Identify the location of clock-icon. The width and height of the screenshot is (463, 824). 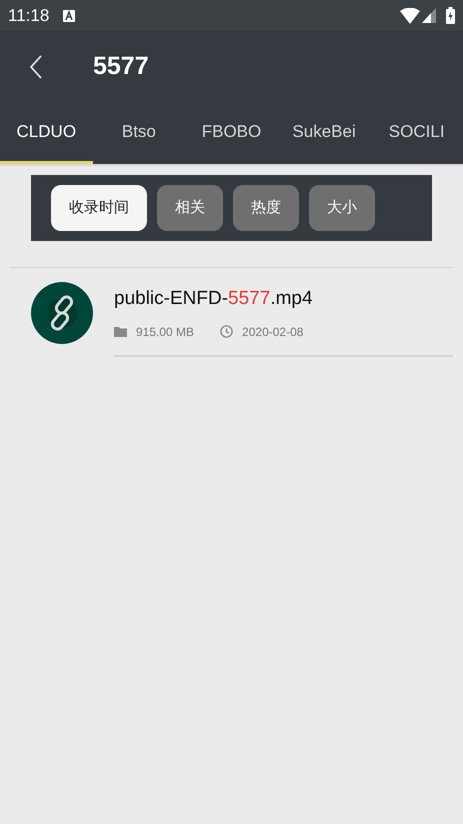
(227, 331).